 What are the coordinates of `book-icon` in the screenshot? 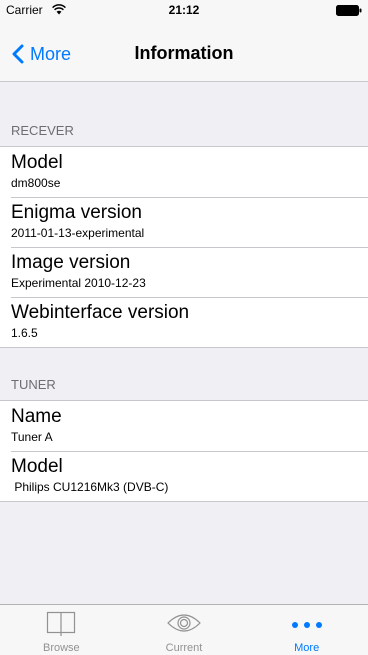 It's located at (61, 623).